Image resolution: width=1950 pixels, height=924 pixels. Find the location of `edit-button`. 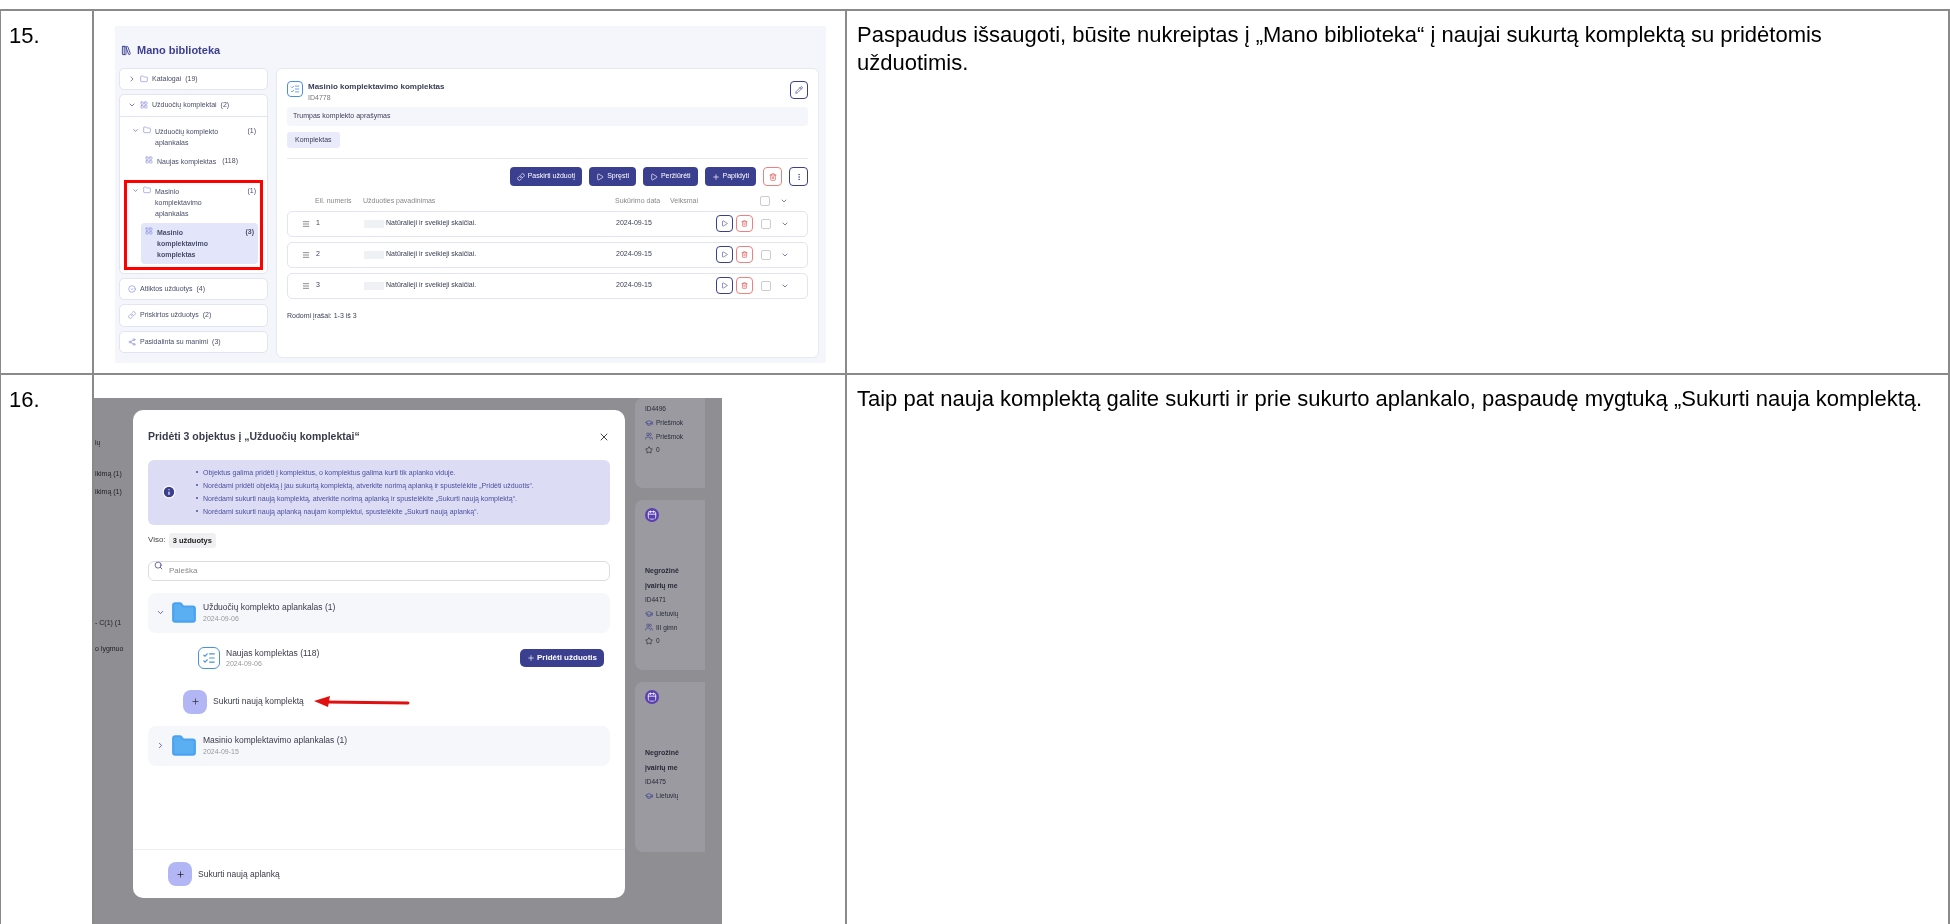

edit-button is located at coordinates (799, 89).